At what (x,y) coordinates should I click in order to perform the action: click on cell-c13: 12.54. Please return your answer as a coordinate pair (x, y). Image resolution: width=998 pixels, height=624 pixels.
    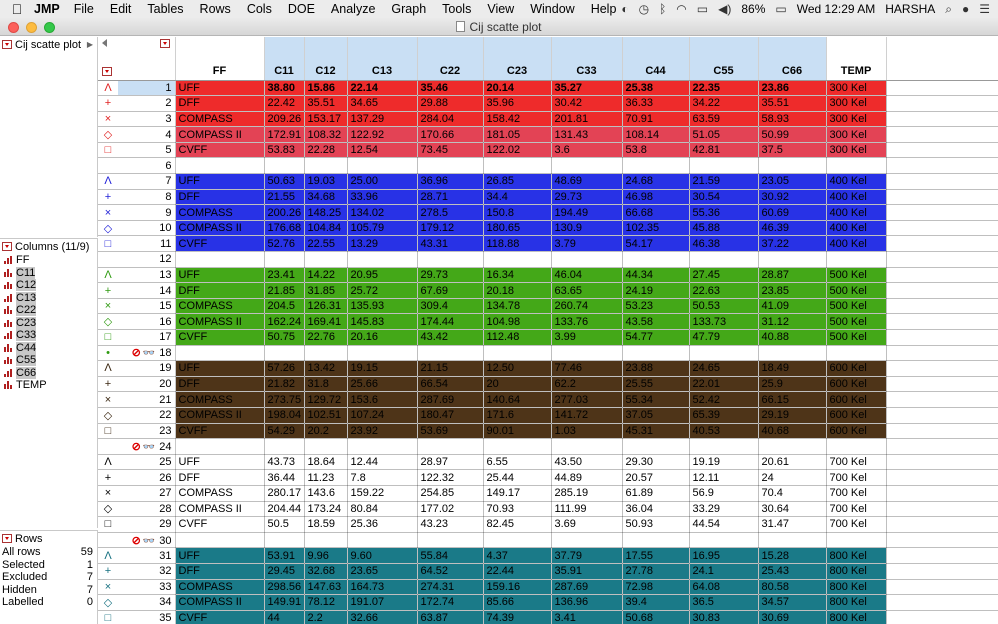
    Looking at the image, I should click on (382, 150).